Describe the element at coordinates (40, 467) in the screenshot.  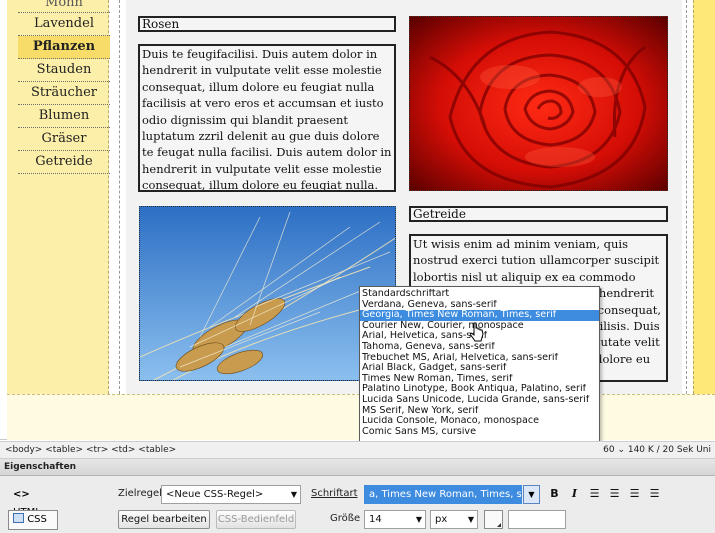
I see `properties-title: Eigenschaften` at that location.